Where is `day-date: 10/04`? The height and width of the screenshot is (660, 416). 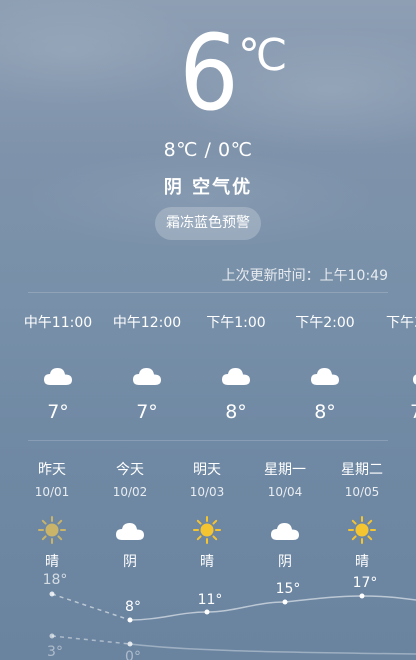 day-date: 10/04 is located at coordinates (285, 492).